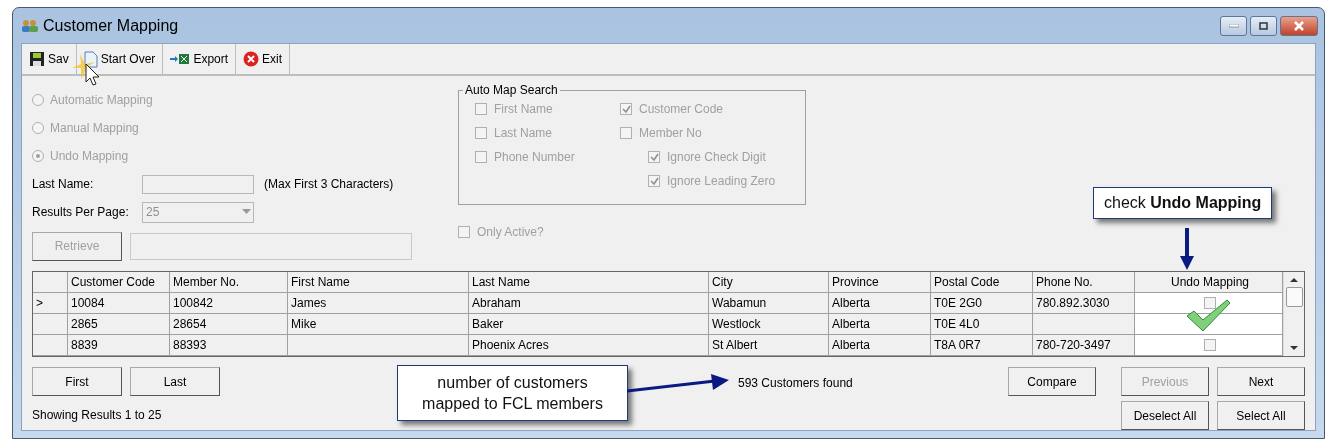 Image resolution: width=1334 pixels, height=446 pixels. I want to click on close-button, so click(1299, 25).